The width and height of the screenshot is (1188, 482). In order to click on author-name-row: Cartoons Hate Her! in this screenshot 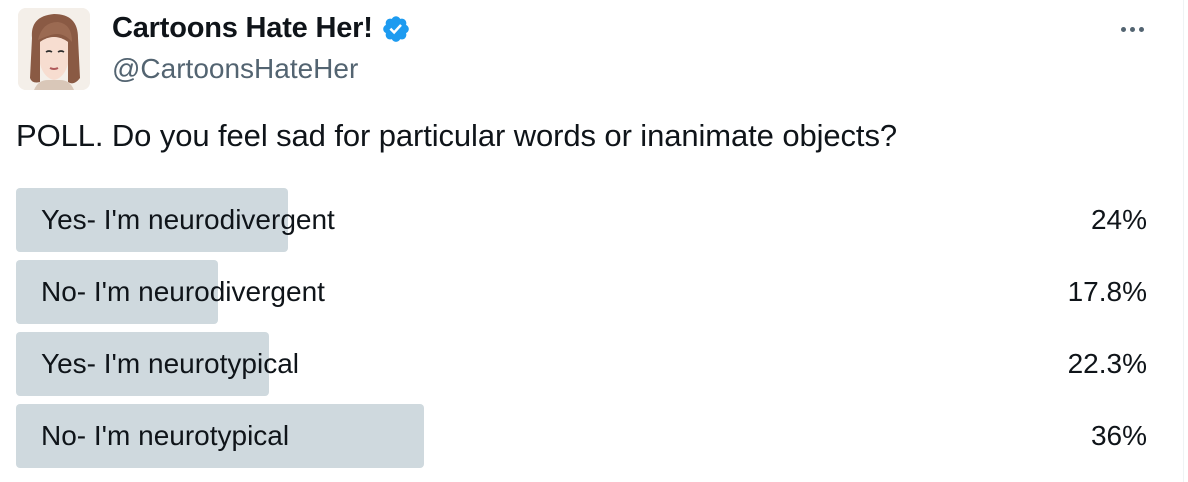, I will do `click(261, 28)`.